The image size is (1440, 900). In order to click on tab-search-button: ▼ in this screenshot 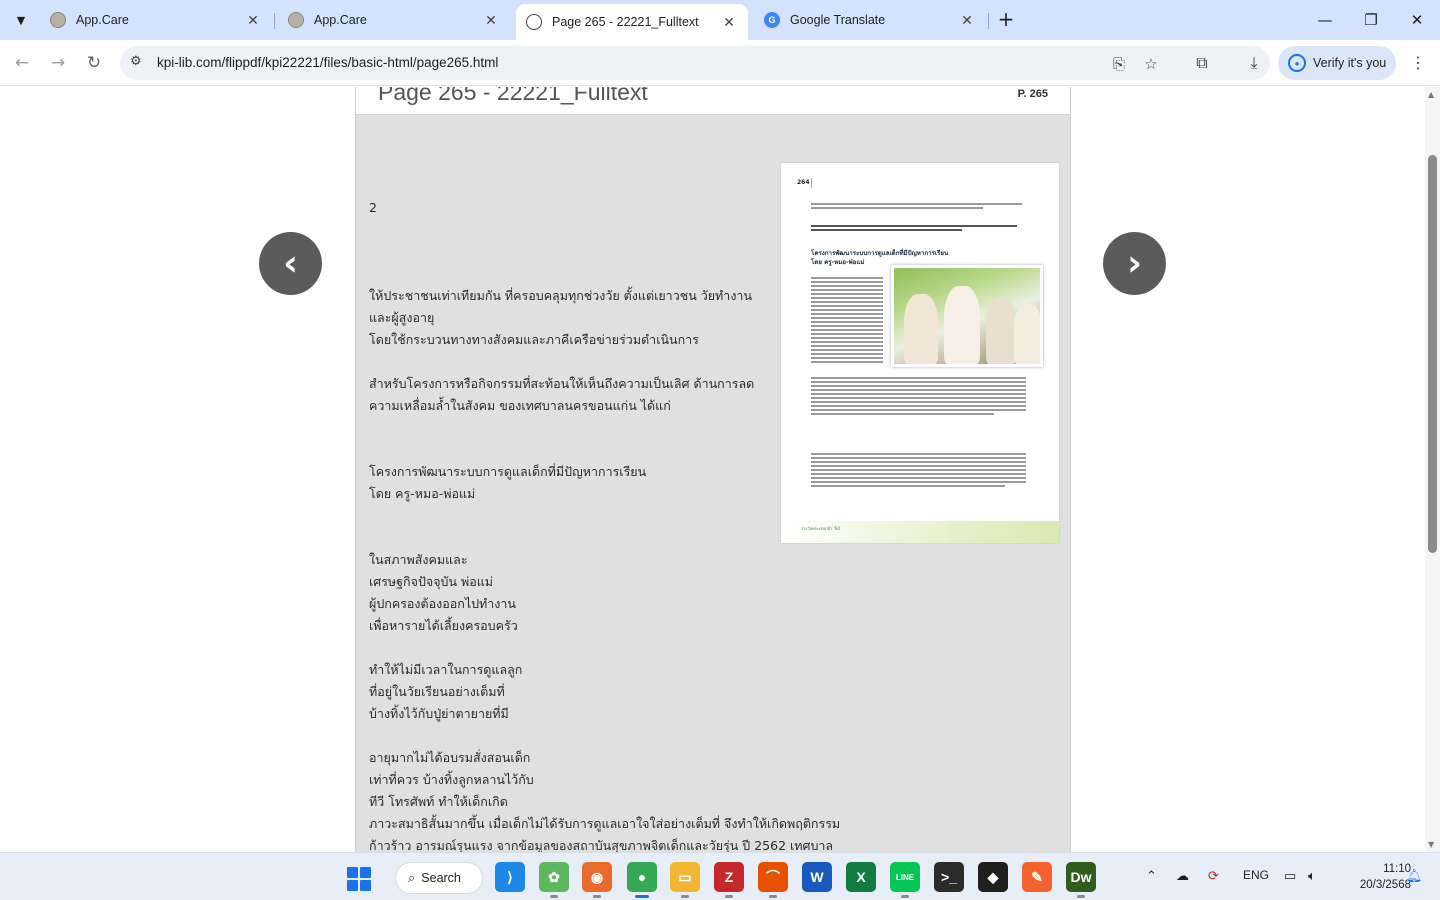, I will do `click(21, 20)`.